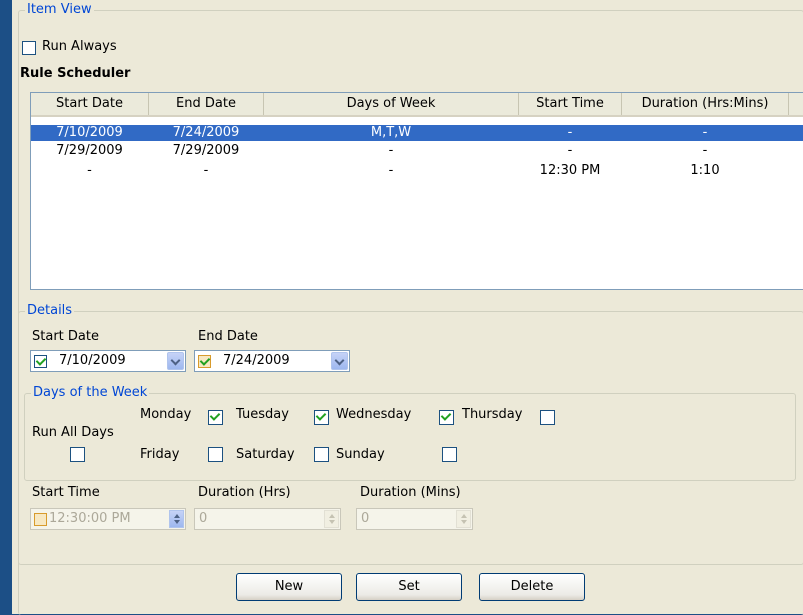 The height and width of the screenshot is (615, 803). What do you see at coordinates (532, 587) in the screenshot?
I see `delete-button: Delete` at bounding box center [532, 587].